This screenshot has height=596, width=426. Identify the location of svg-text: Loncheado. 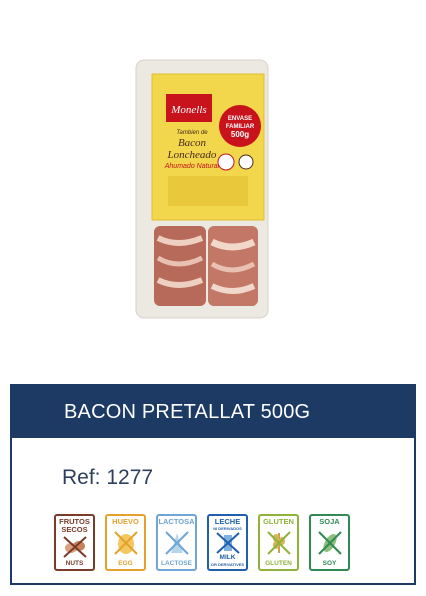
(192, 155).